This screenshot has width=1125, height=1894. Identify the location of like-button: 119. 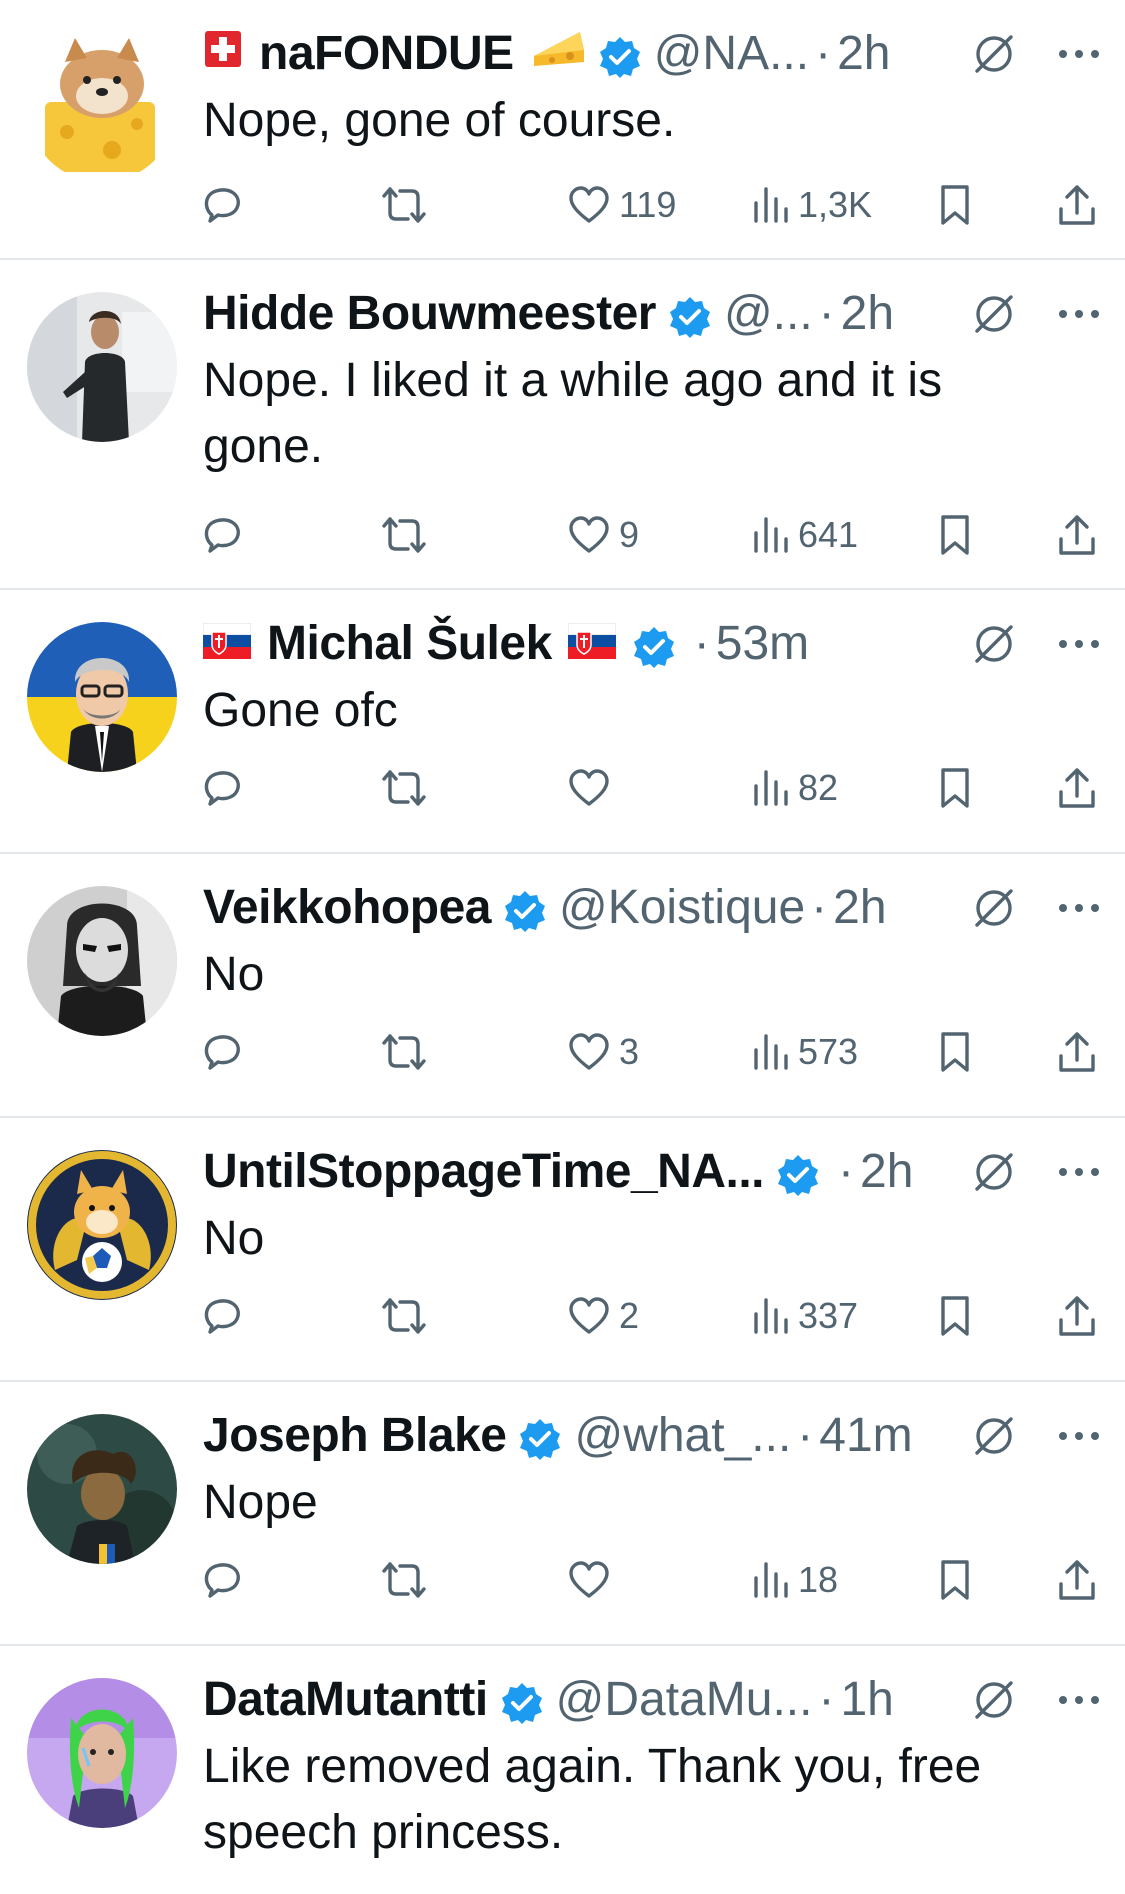
(621, 205).